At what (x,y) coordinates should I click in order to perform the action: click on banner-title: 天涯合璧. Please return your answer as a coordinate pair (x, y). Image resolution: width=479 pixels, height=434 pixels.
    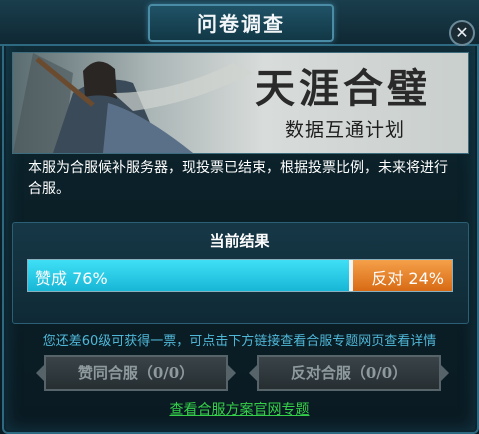
    Looking at the image, I should click on (343, 88).